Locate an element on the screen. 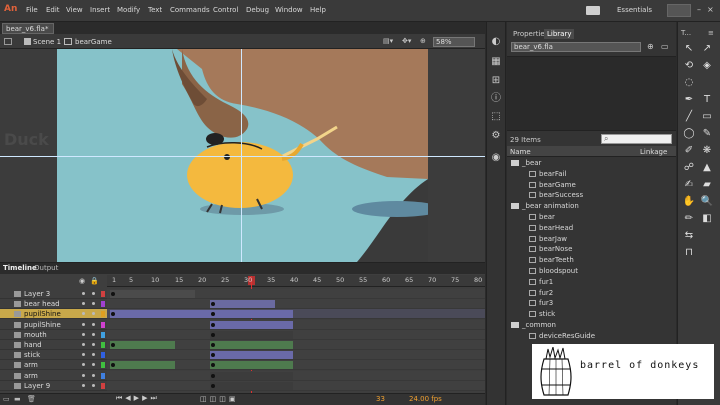  rectangle-tool-icon: ▭ is located at coordinates (707, 117).